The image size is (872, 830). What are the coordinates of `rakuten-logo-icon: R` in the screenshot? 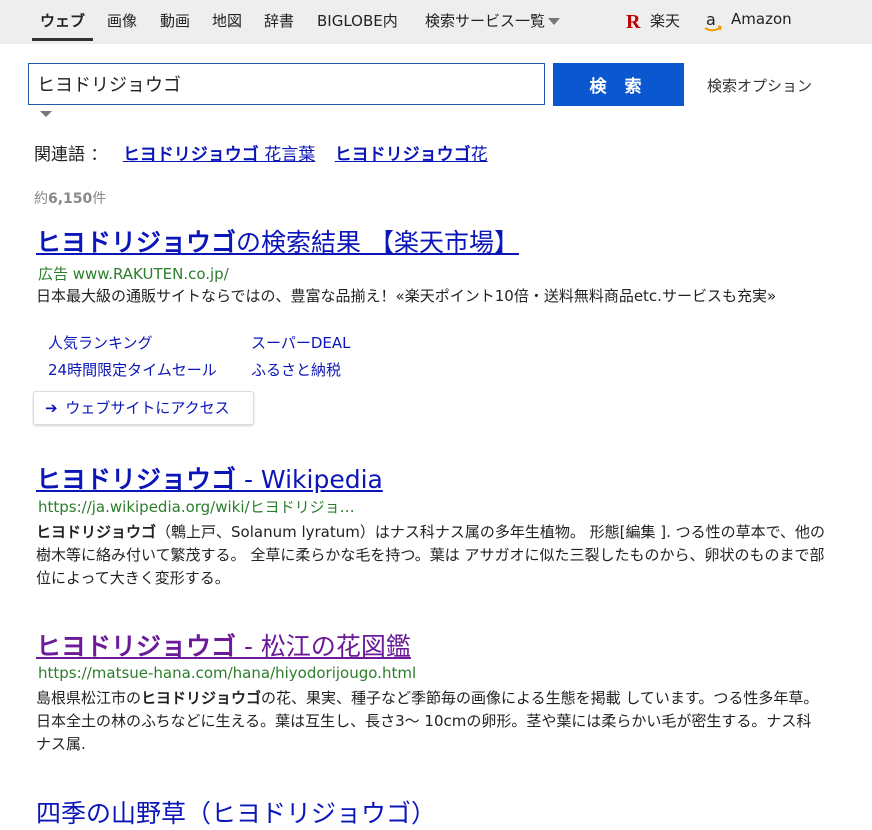 It's located at (633, 22).